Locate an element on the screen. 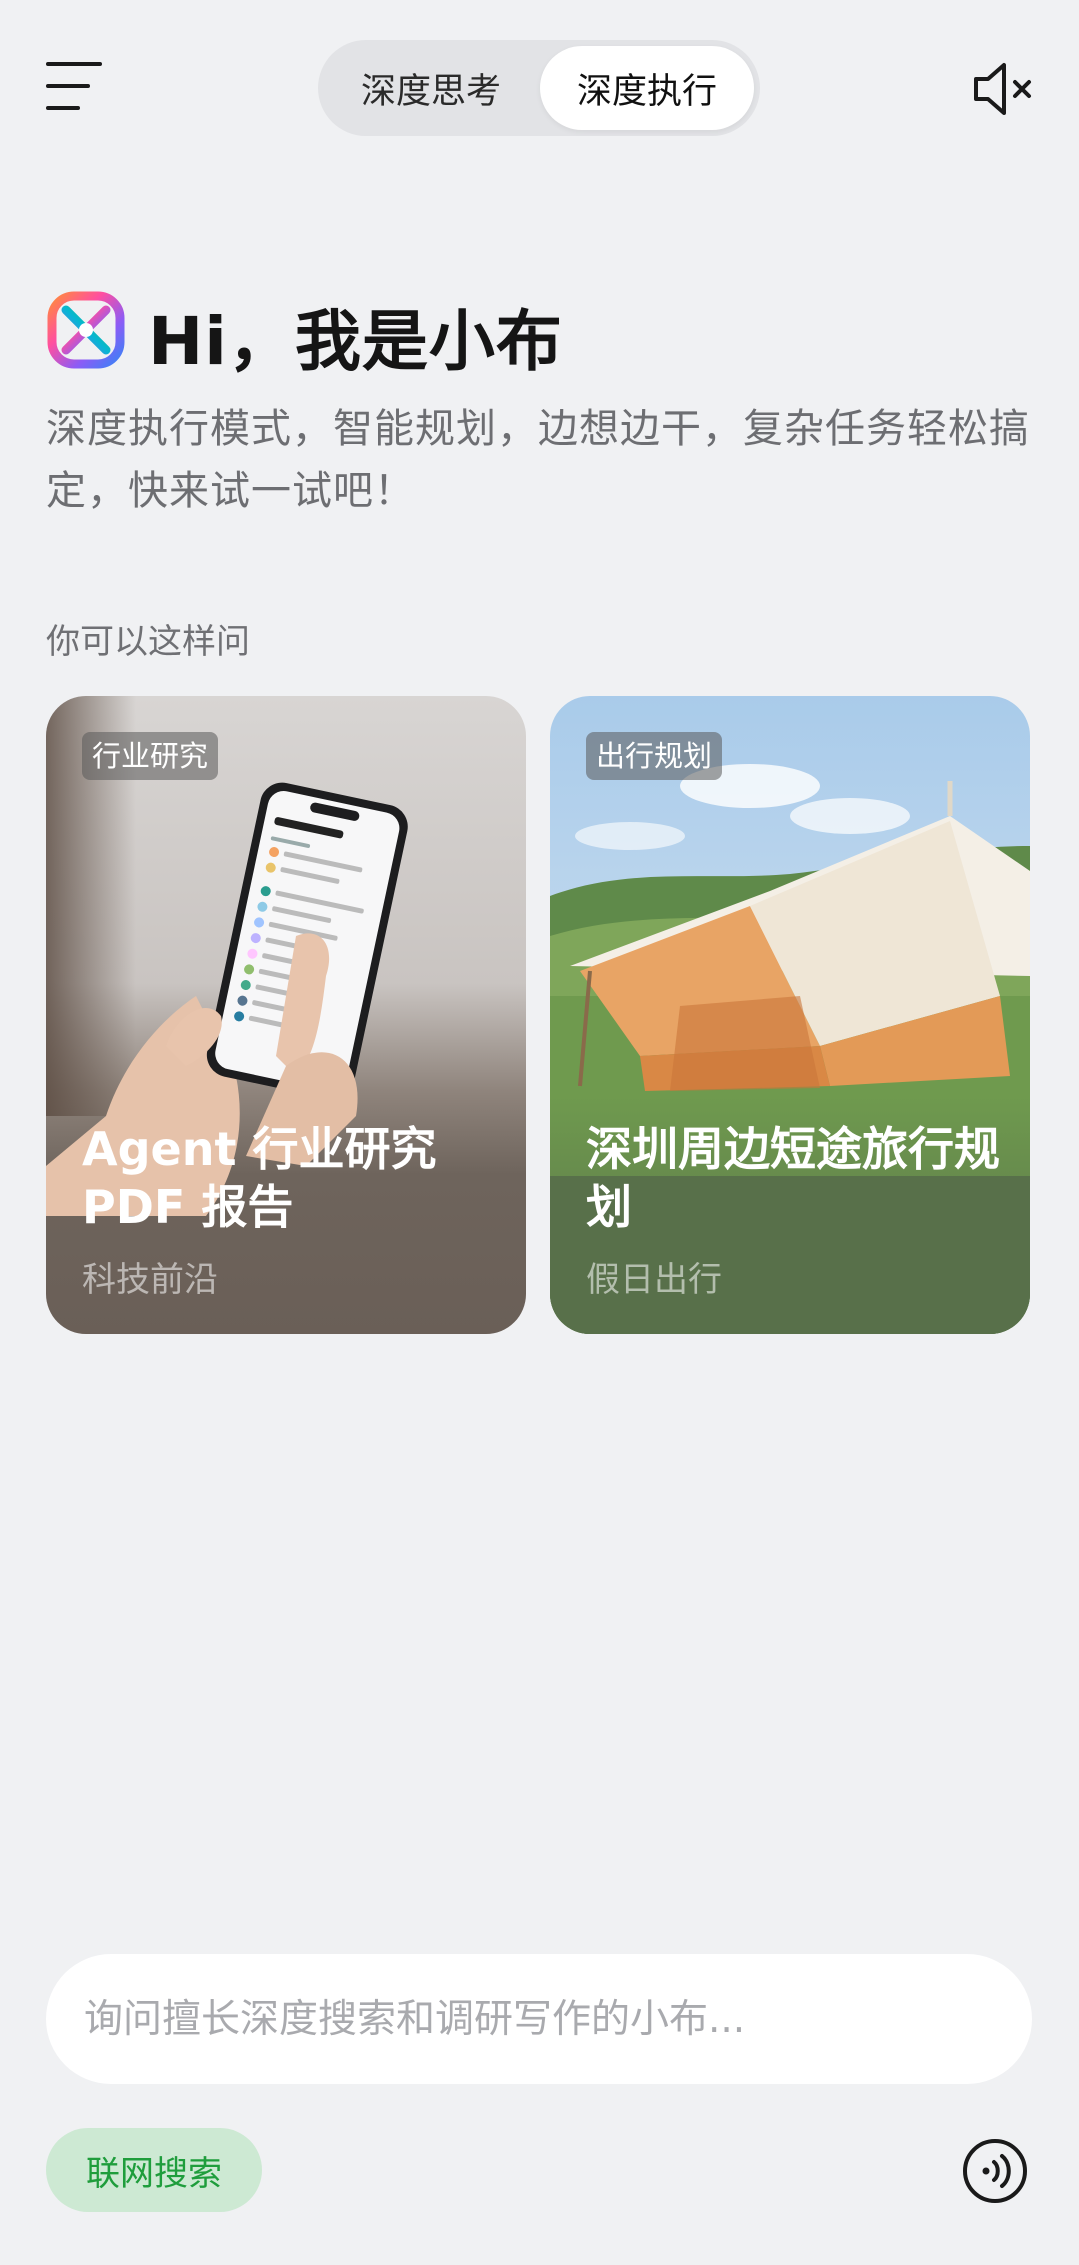 This screenshot has height=2265, width=1079. chat-input-box is located at coordinates (539, 2019).